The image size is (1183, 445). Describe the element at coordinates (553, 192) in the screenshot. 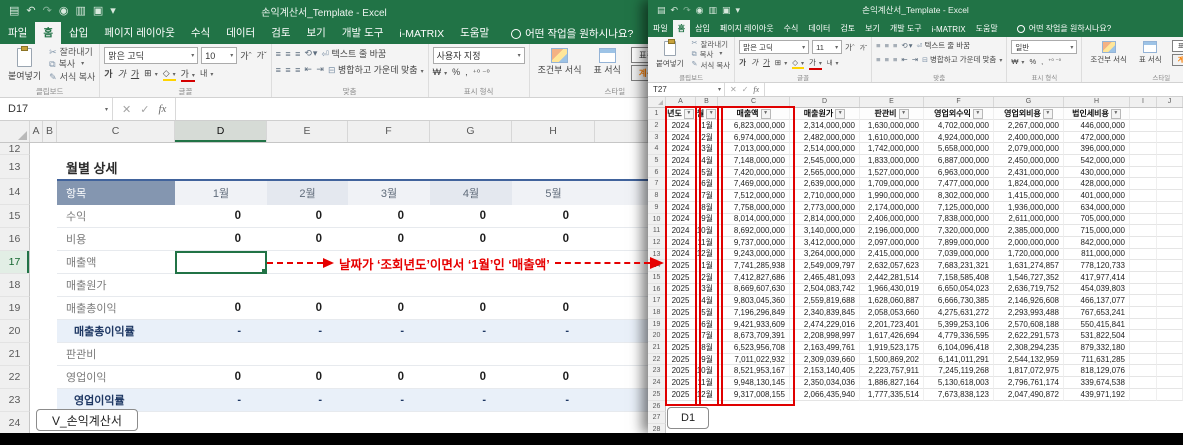

I see `table-header-month: 5월` at that location.